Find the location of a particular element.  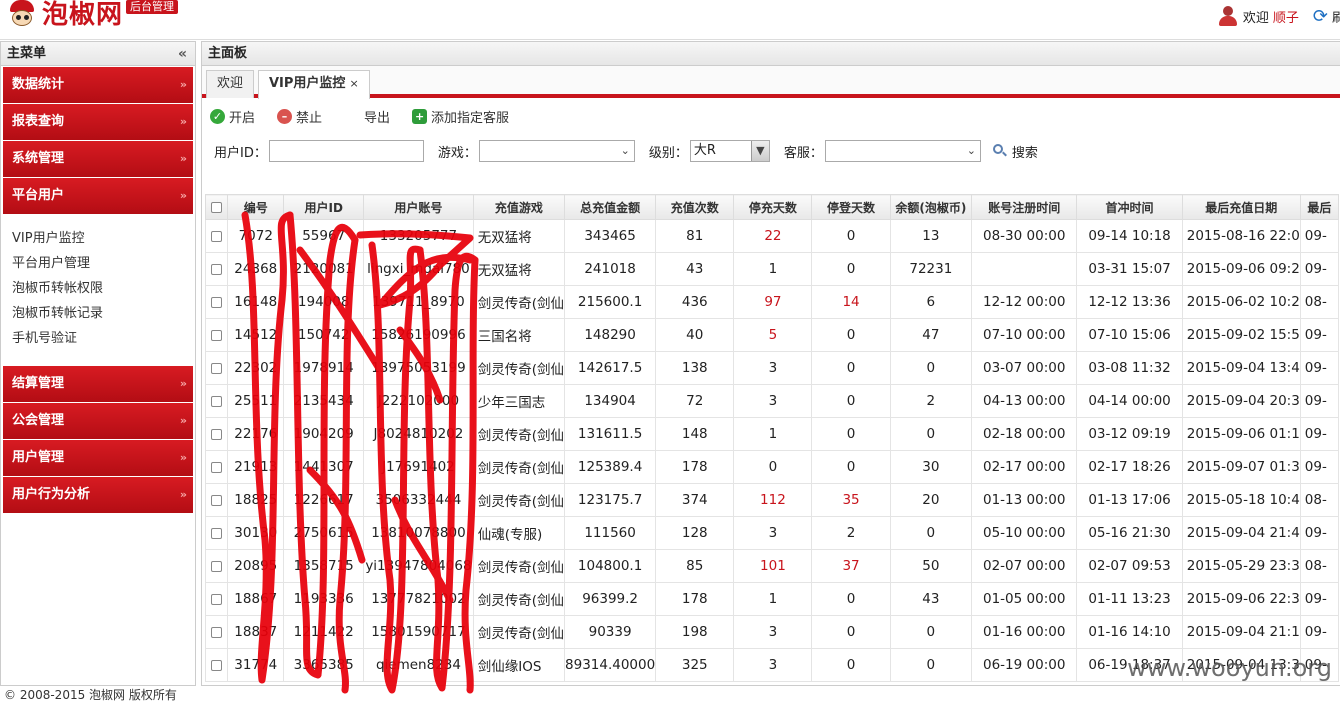

sidebar-group-bottom-3: 用户行为分析 » is located at coordinates (98, 495).